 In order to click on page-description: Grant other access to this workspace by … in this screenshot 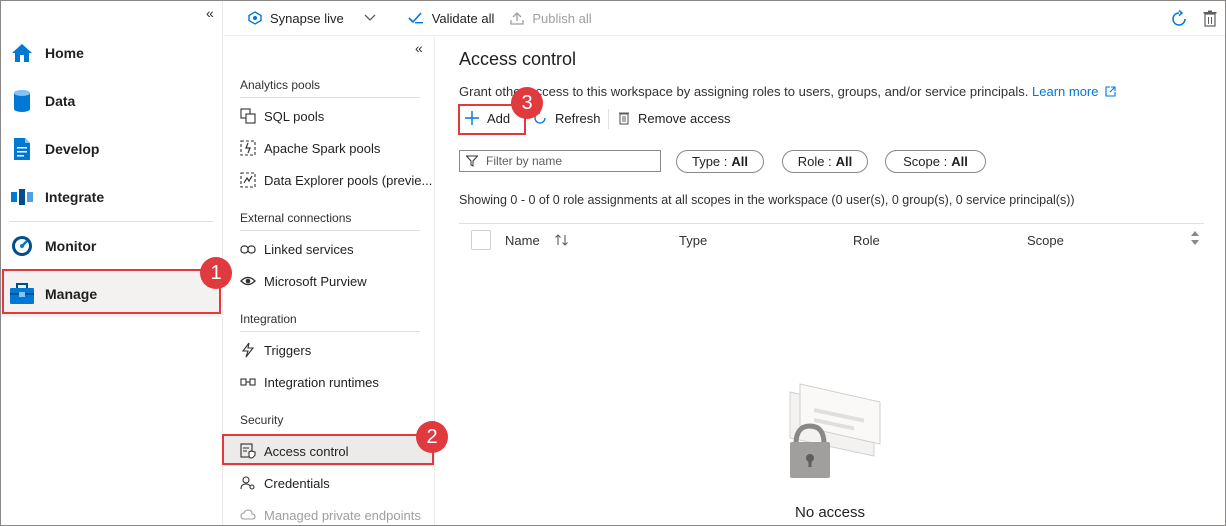, I will do `click(787, 91)`.